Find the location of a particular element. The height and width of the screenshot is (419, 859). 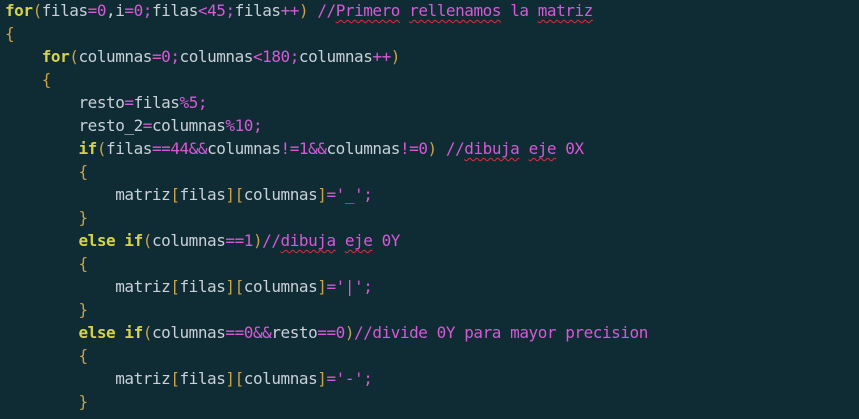

code-token: < is located at coordinates (257, 56).